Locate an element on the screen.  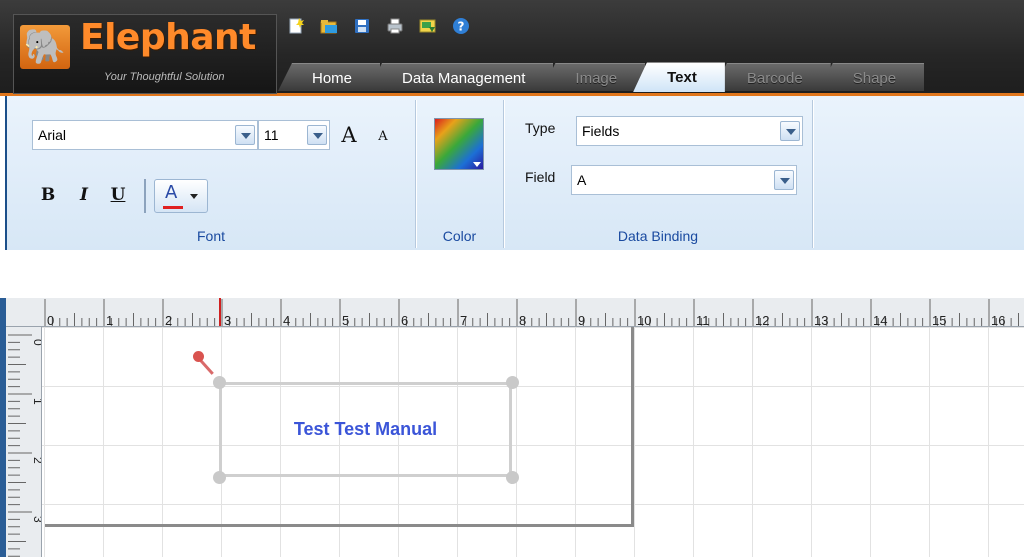
tab-image: Image is located at coordinates (593, 77).